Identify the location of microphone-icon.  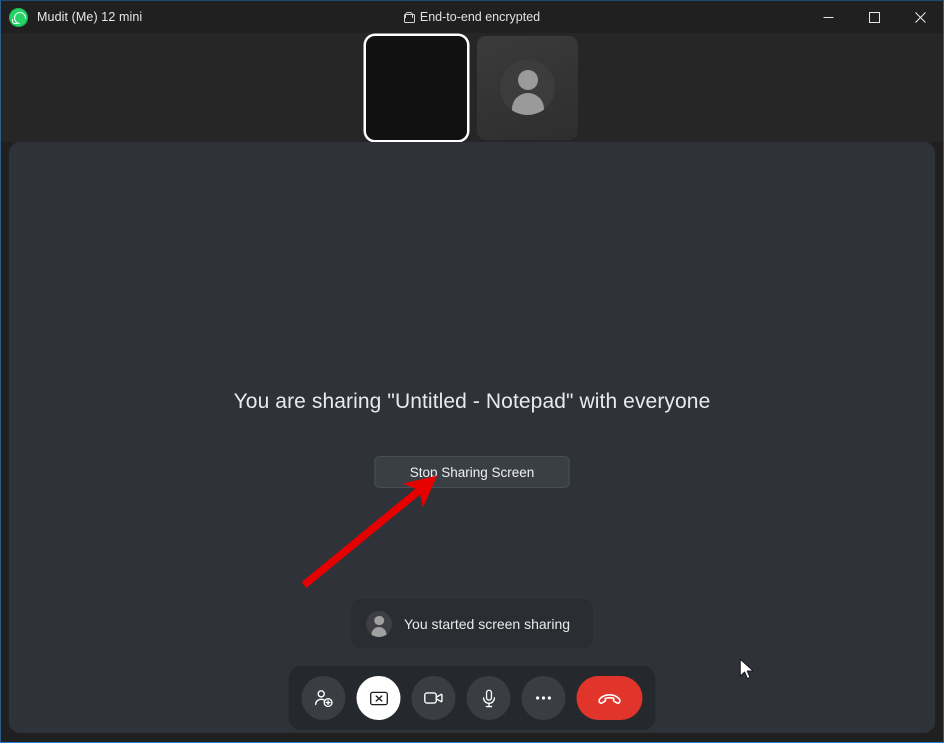
(488, 698).